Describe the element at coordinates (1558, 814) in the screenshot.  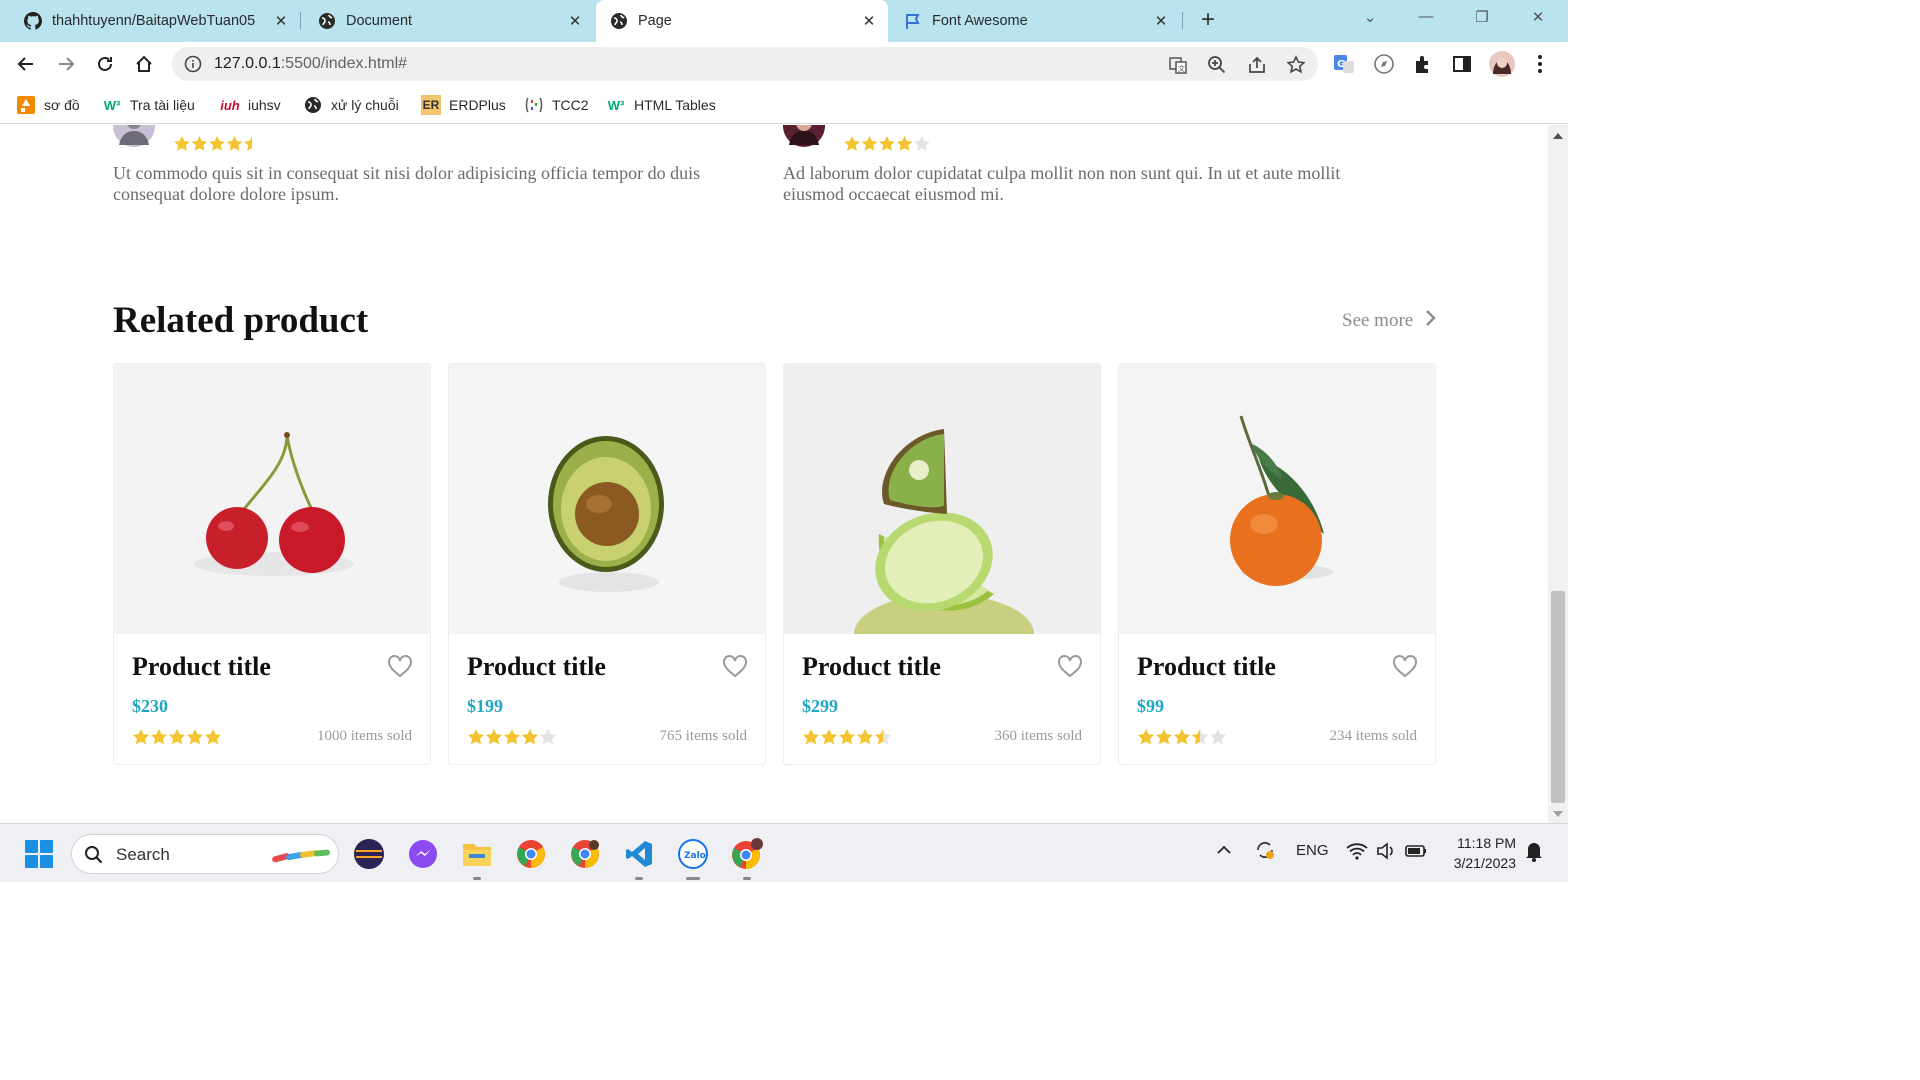
I see `scroll-down-icon` at that location.